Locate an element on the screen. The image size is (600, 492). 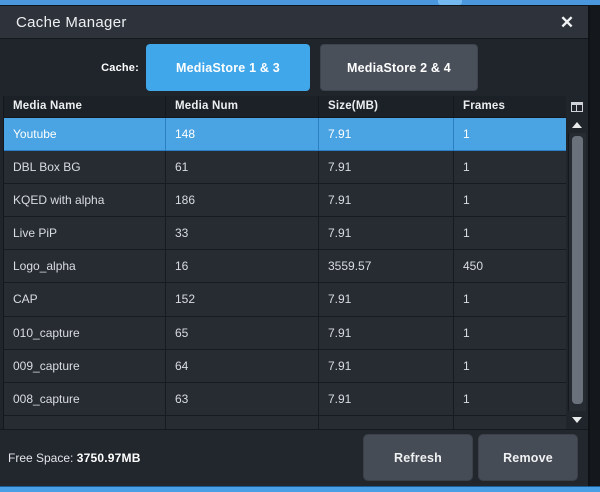
column-options-icon is located at coordinates (577, 106).